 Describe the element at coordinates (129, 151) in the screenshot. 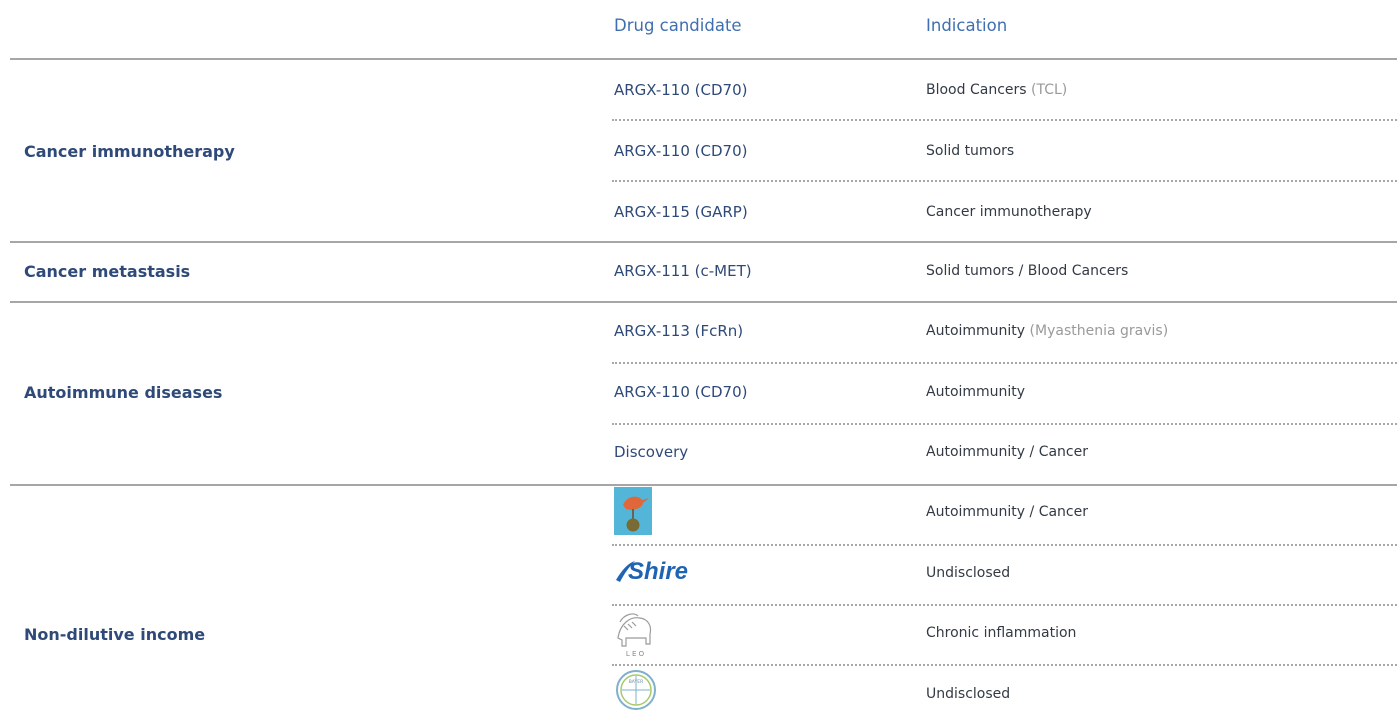

I see `category-cancer-immunotherapy: Cancer immunotherapy` at that location.